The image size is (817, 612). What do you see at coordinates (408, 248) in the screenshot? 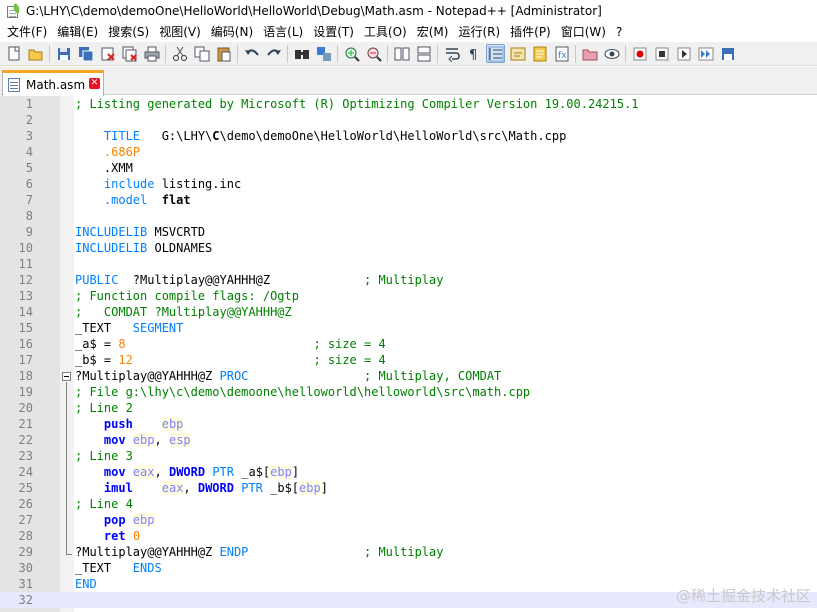
I see `code-line: 10 INCLUDELIB OLDNAMES` at bounding box center [408, 248].